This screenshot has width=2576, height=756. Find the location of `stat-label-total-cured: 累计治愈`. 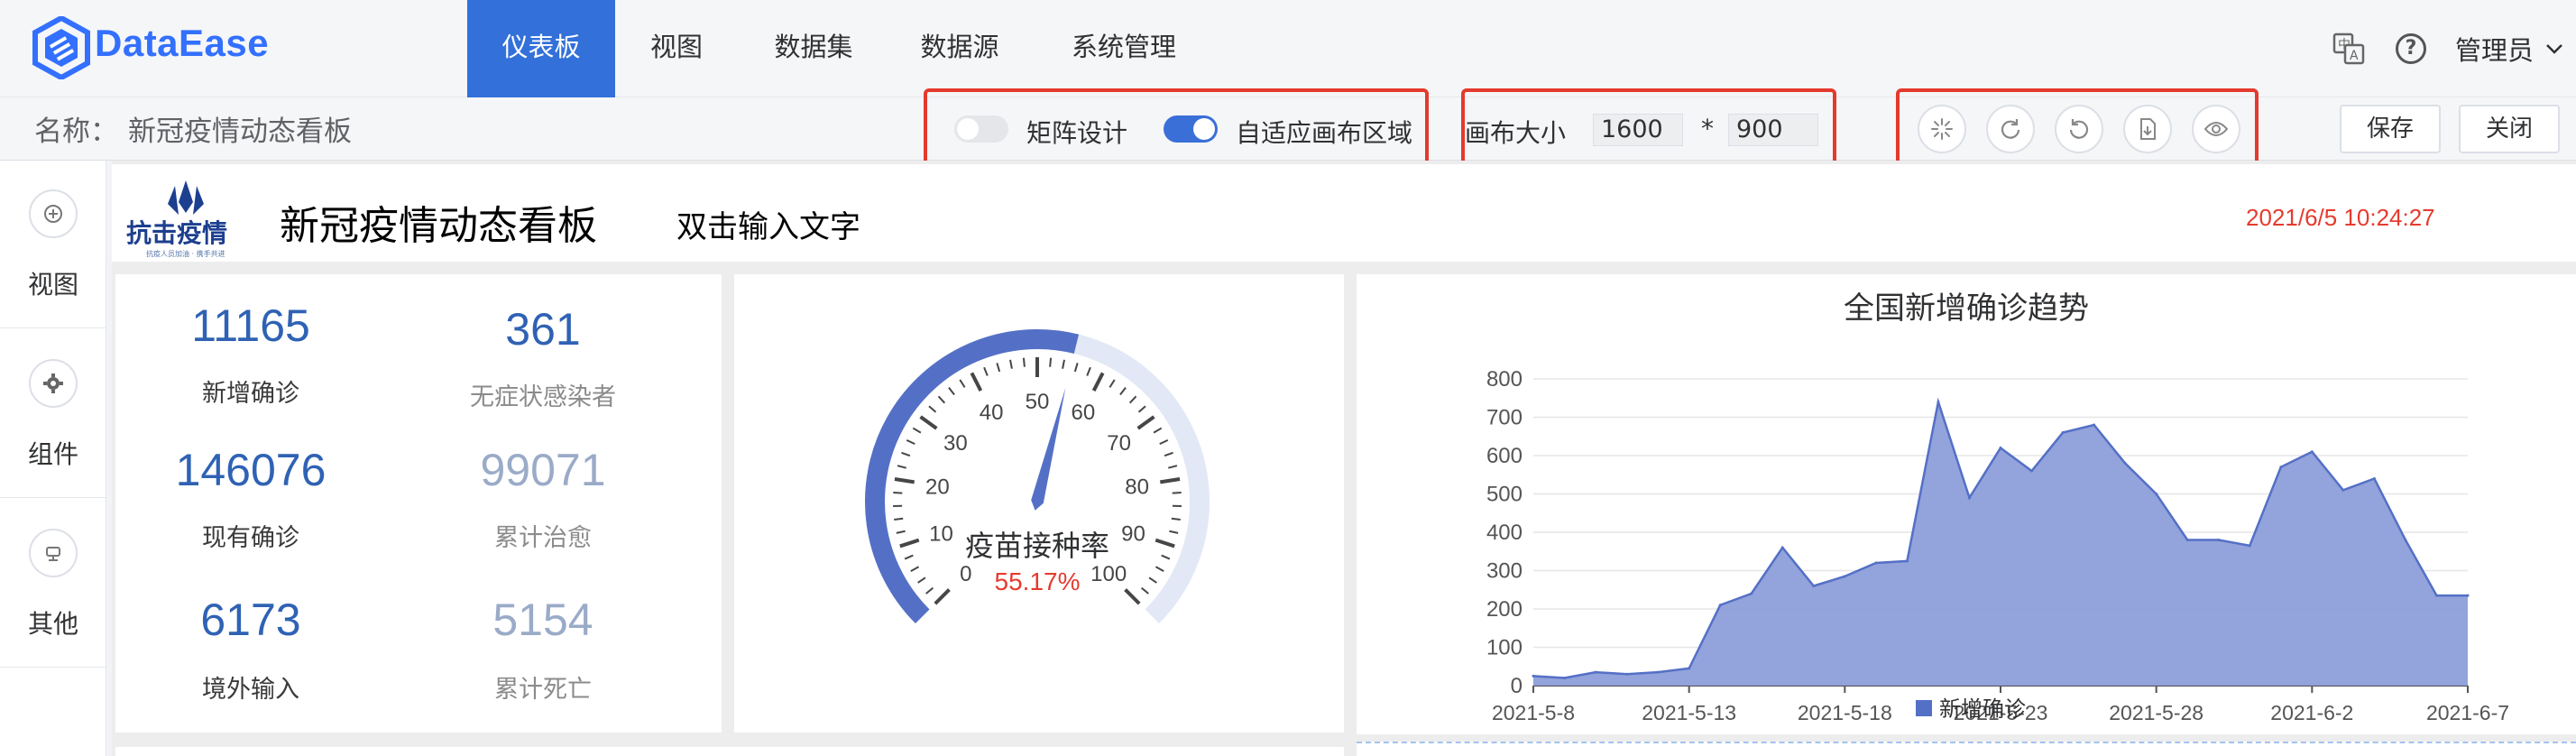

stat-label-total-cured: 累计治愈 is located at coordinates (543, 538).